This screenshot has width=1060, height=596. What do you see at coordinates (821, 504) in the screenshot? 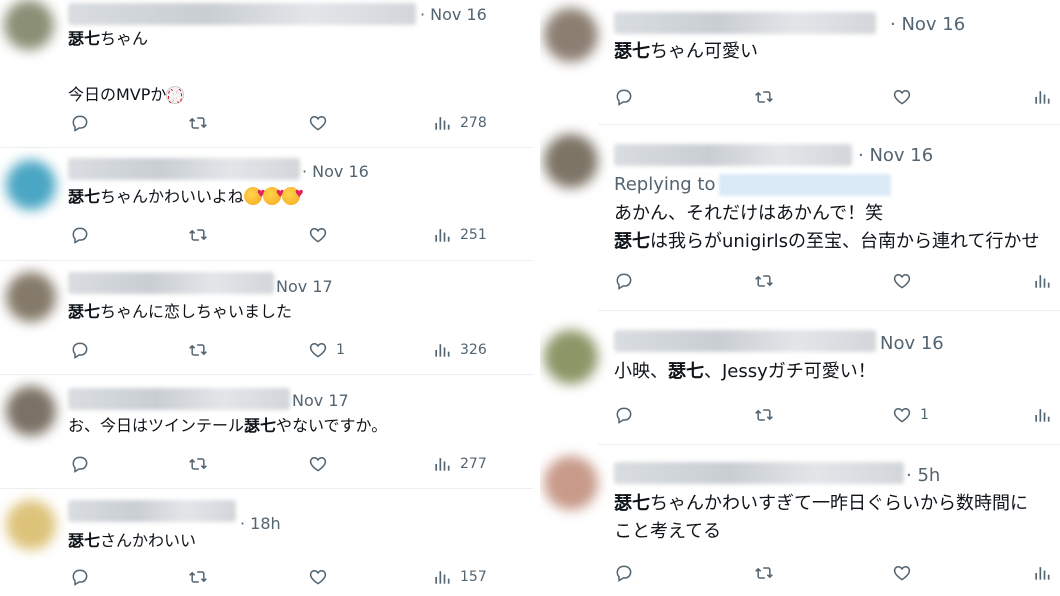
I see `tweet-text: 瑟七ちゃんかわいすぎて一昨日ぐらいから数時間に` at bounding box center [821, 504].